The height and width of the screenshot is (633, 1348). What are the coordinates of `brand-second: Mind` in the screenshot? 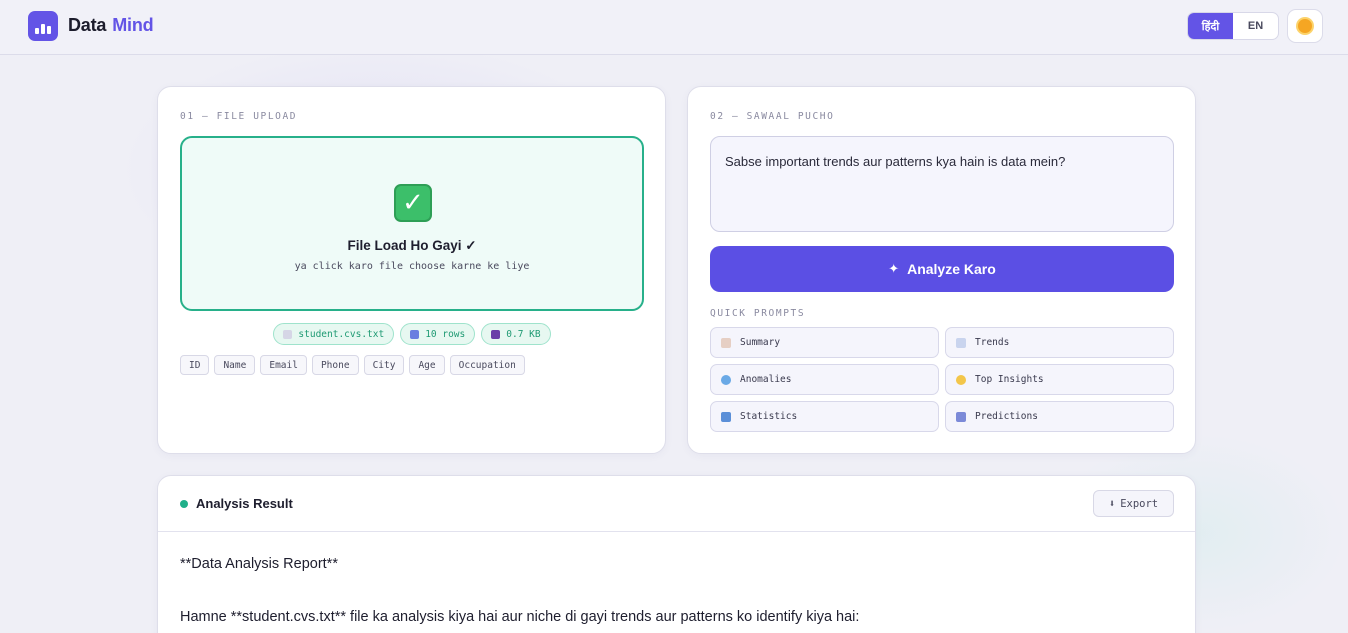 It's located at (133, 25).